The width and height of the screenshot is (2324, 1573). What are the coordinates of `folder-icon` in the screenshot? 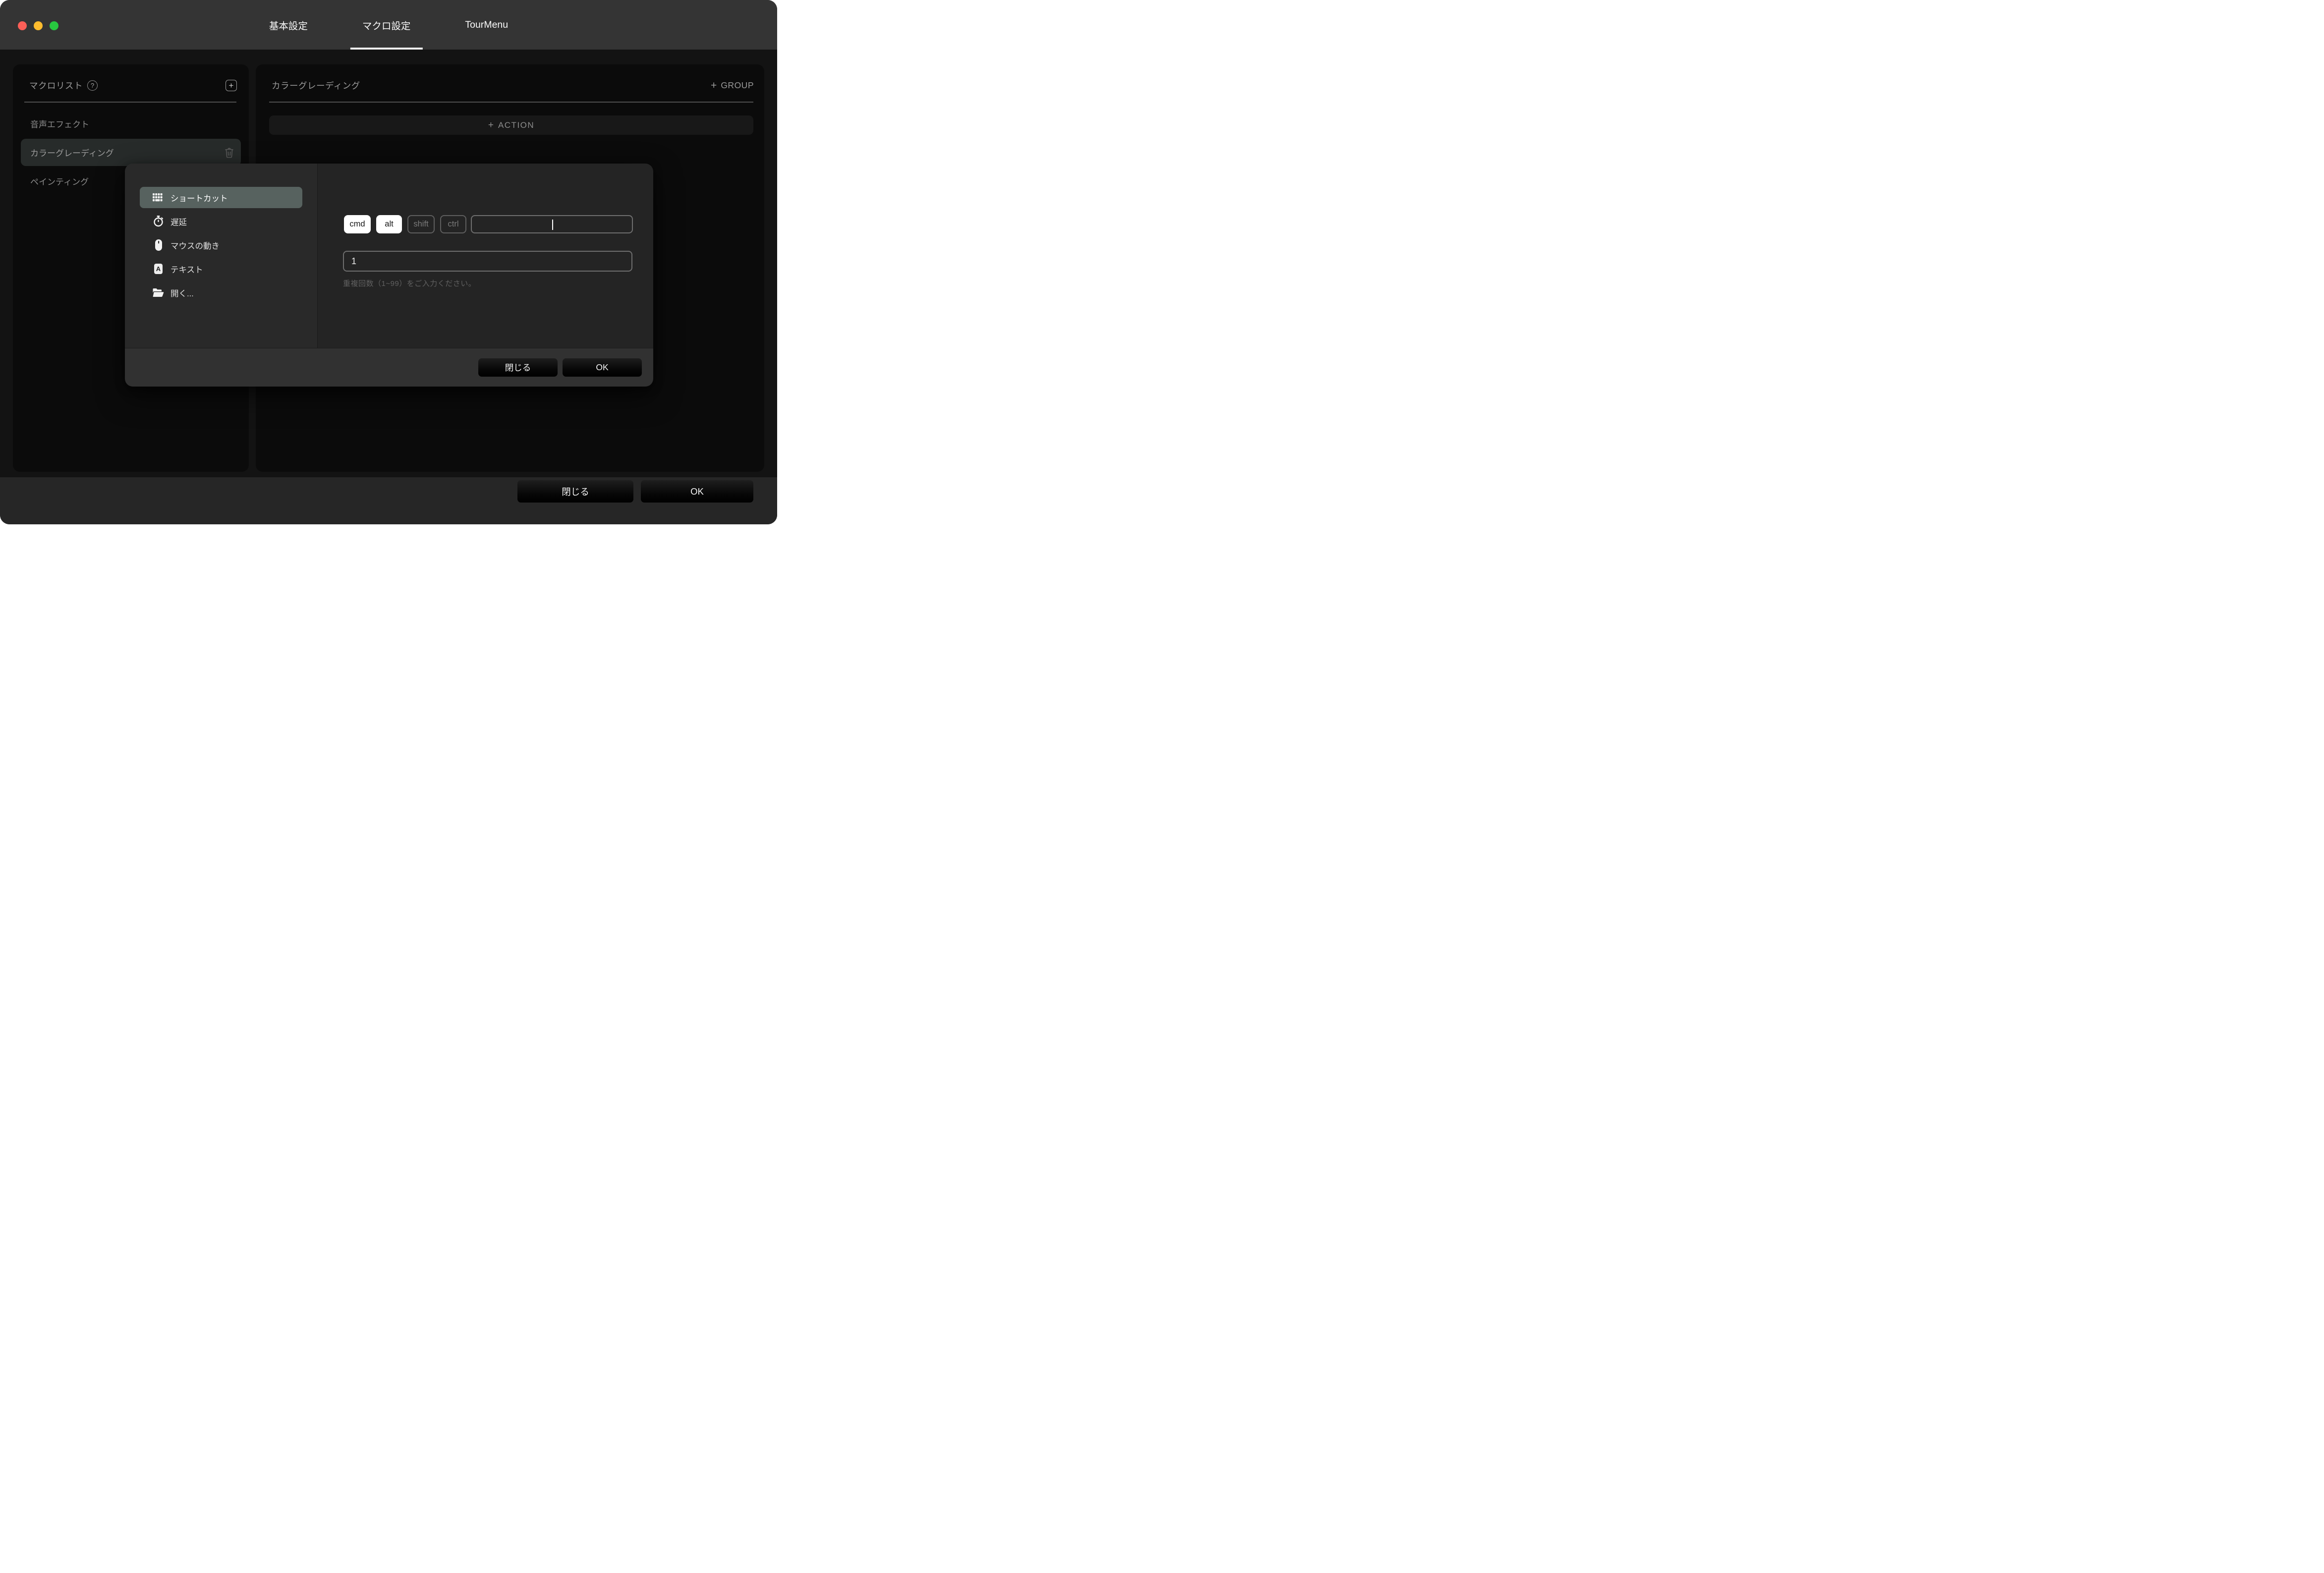 It's located at (158, 292).